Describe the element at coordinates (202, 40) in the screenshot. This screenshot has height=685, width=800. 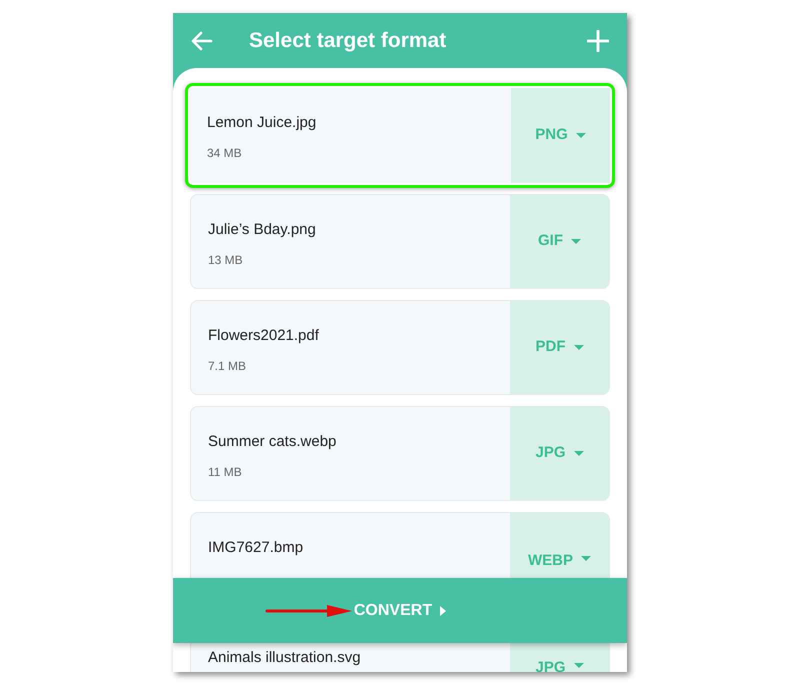
I see `back-icon` at that location.